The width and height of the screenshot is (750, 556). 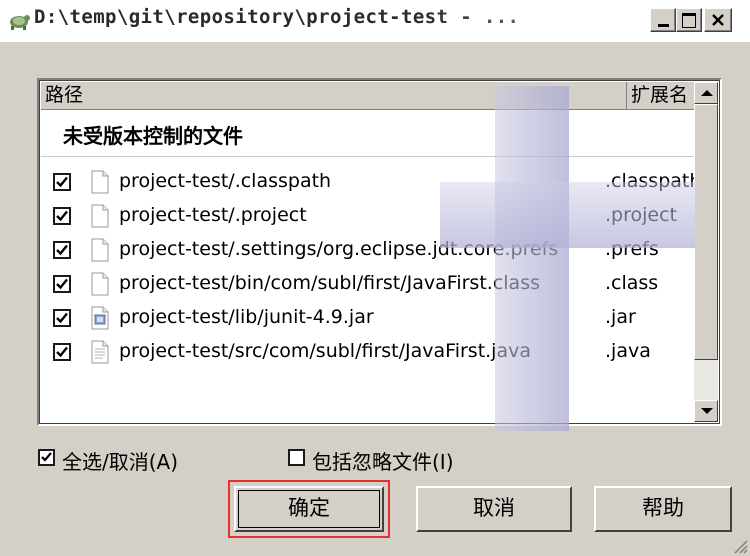 I want to click on file-path: project-test/.classpath, so click(x=225, y=181).